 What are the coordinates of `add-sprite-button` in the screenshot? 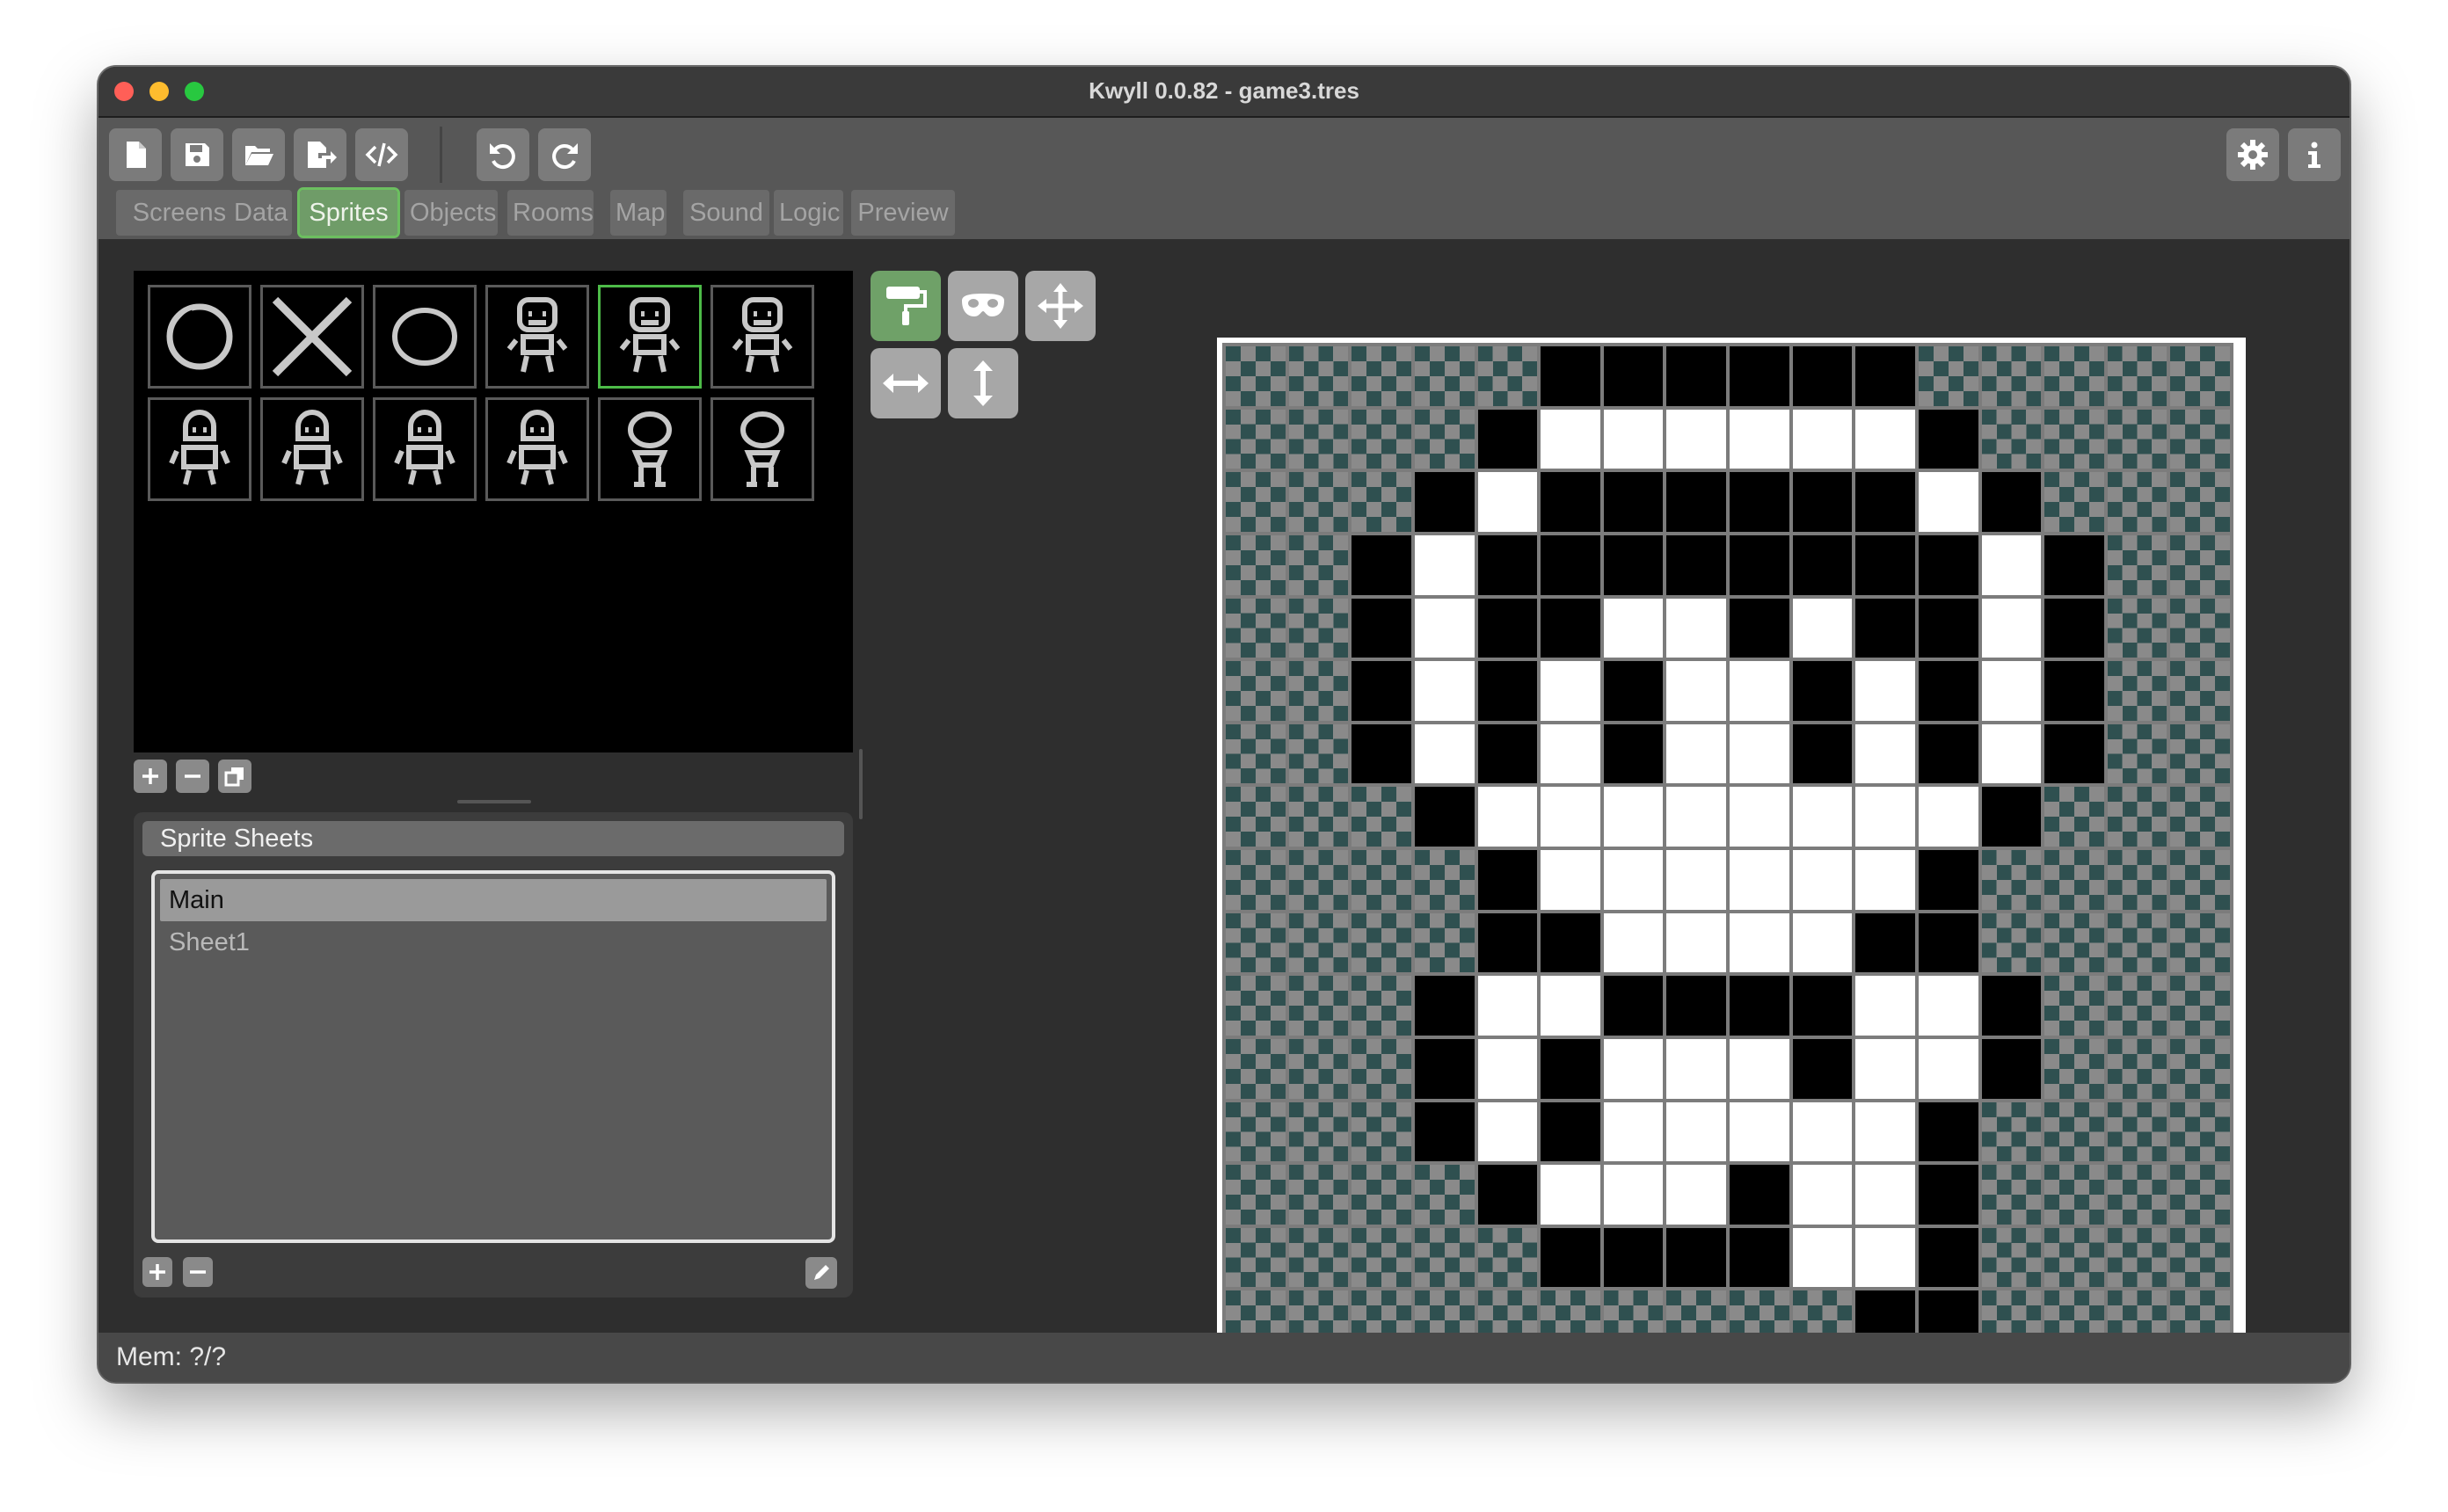 It's located at (150, 777).